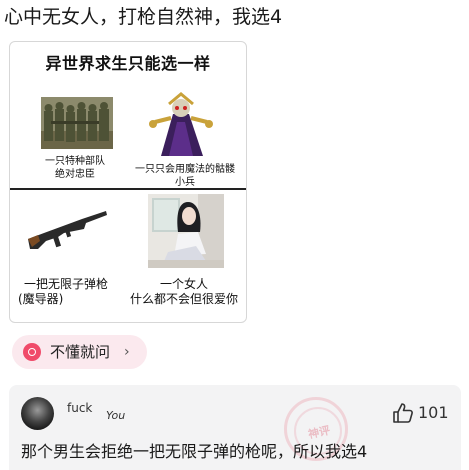 This screenshot has width=469, height=470. What do you see at coordinates (32, 352) in the screenshot?
I see `question-icon` at bounding box center [32, 352].